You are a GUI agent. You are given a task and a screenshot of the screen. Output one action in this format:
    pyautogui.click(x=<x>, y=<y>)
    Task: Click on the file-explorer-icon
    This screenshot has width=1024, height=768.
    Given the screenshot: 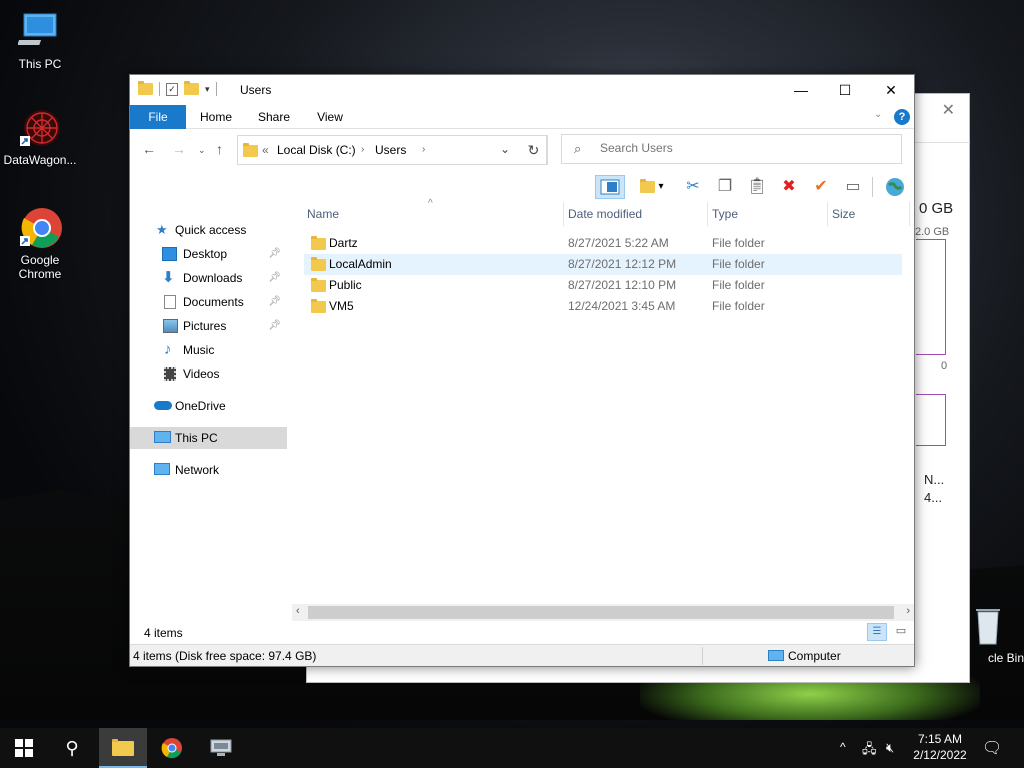 What is the action you would take?
    pyautogui.click(x=123, y=747)
    